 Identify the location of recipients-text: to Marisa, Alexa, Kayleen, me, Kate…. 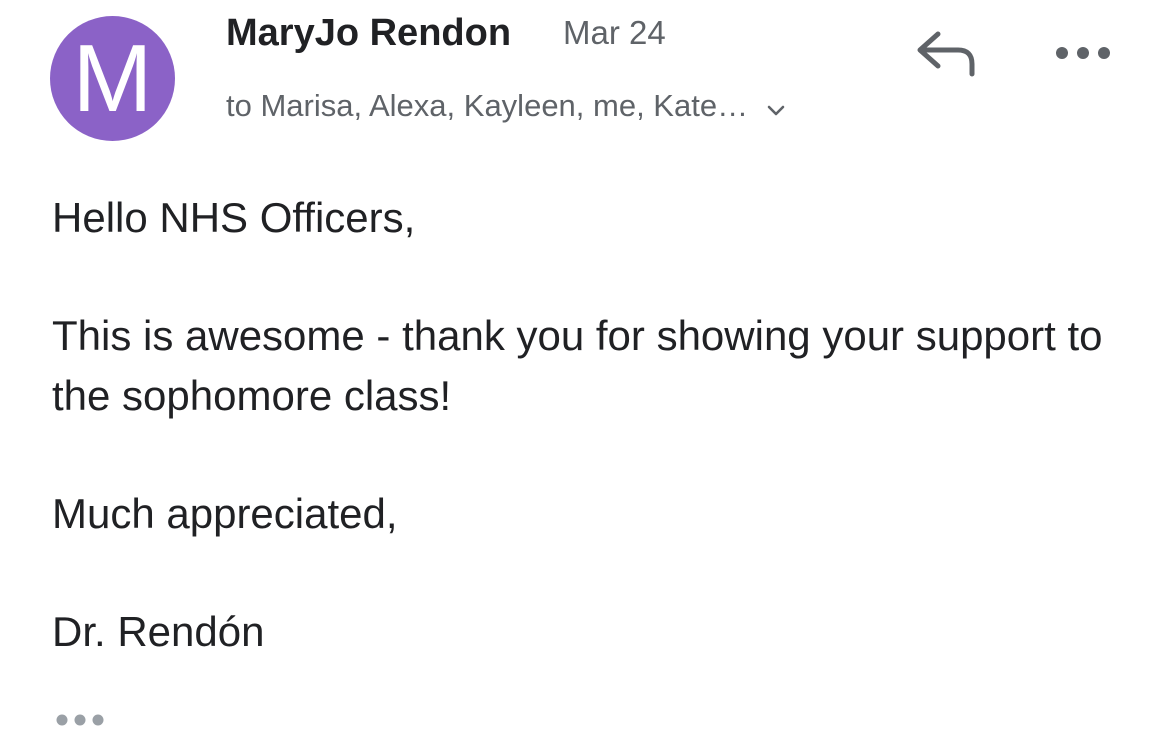
(487, 105).